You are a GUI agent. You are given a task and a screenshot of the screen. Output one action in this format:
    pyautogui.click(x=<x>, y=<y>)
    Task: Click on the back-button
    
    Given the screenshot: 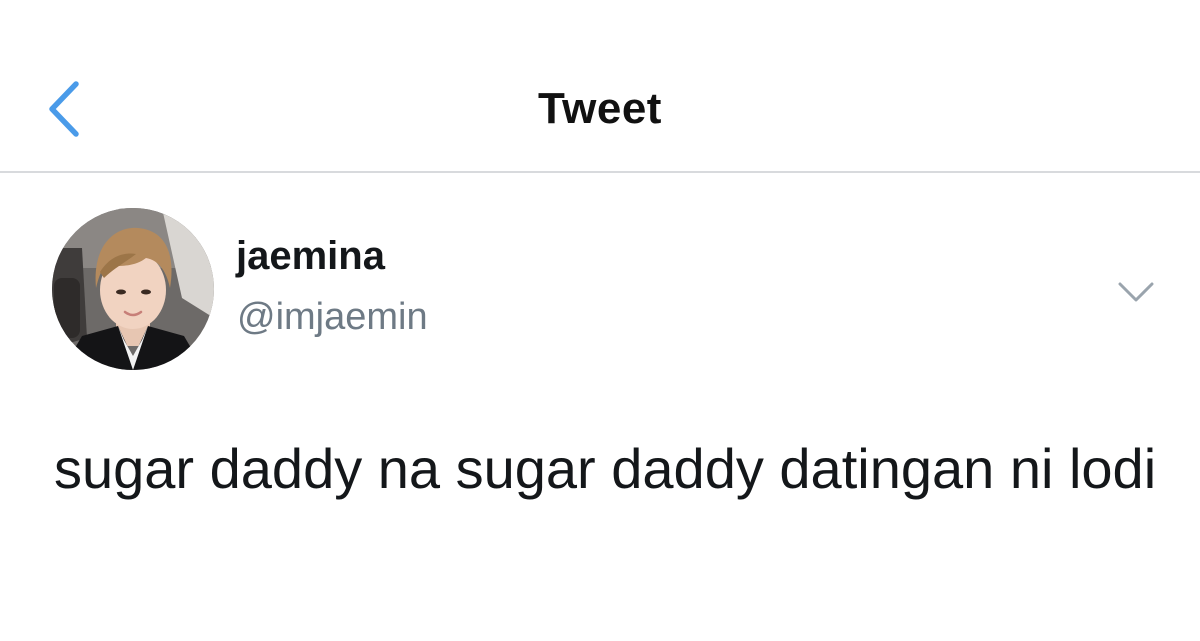 What is the action you would take?
    pyautogui.click(x=65, y=109)
    